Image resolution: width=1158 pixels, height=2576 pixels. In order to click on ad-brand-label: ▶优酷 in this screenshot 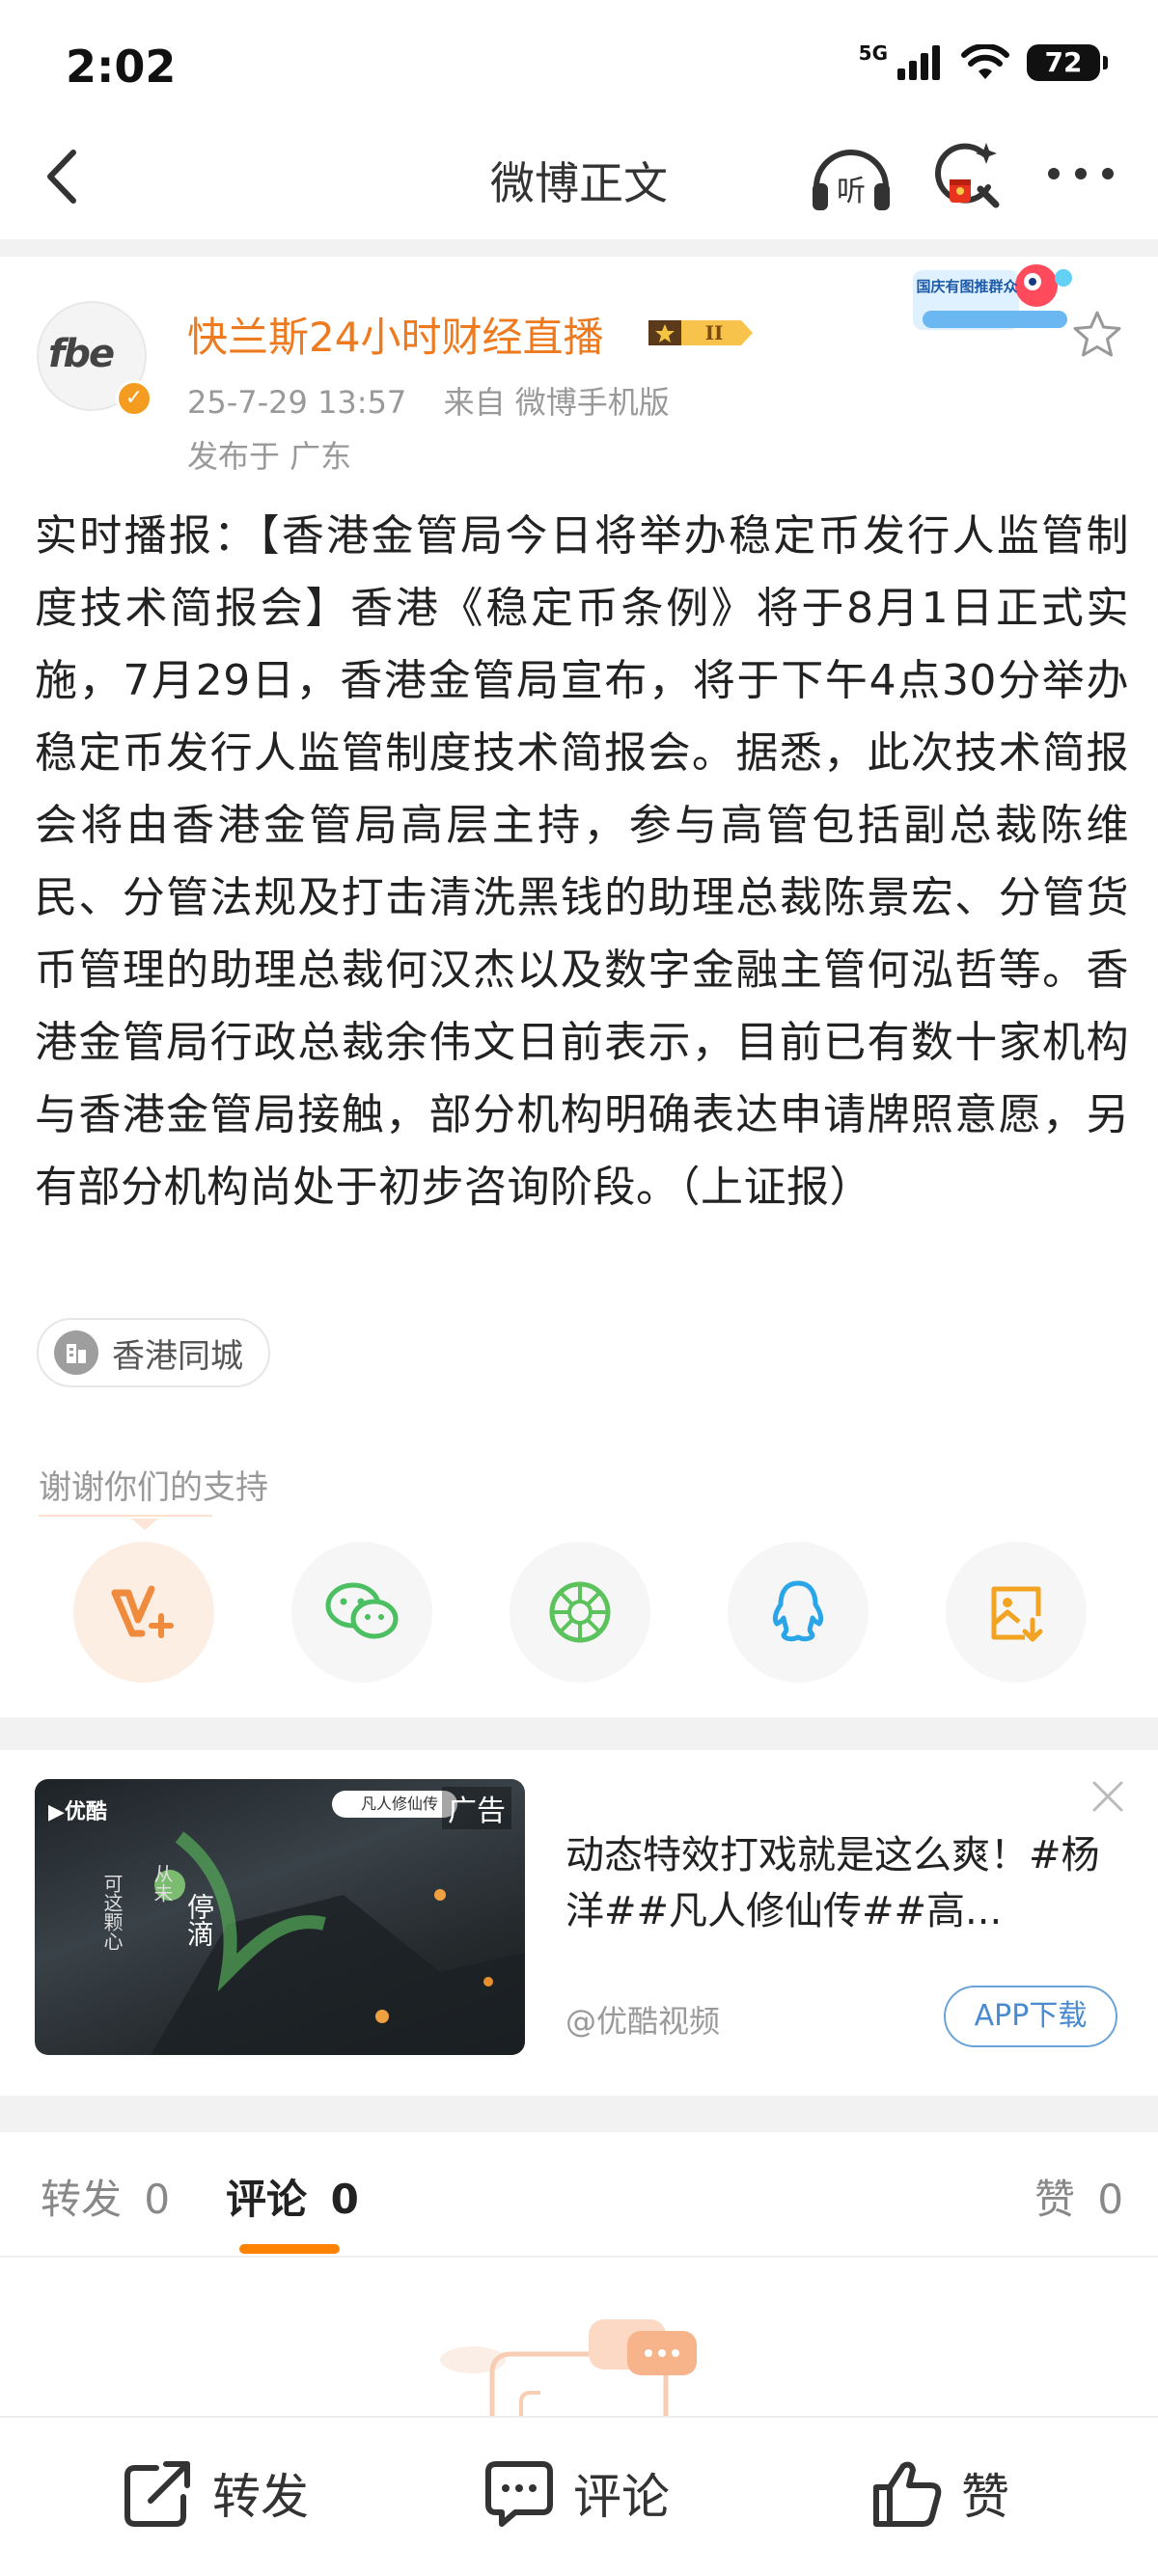, I will do `click(77, 1812)`.